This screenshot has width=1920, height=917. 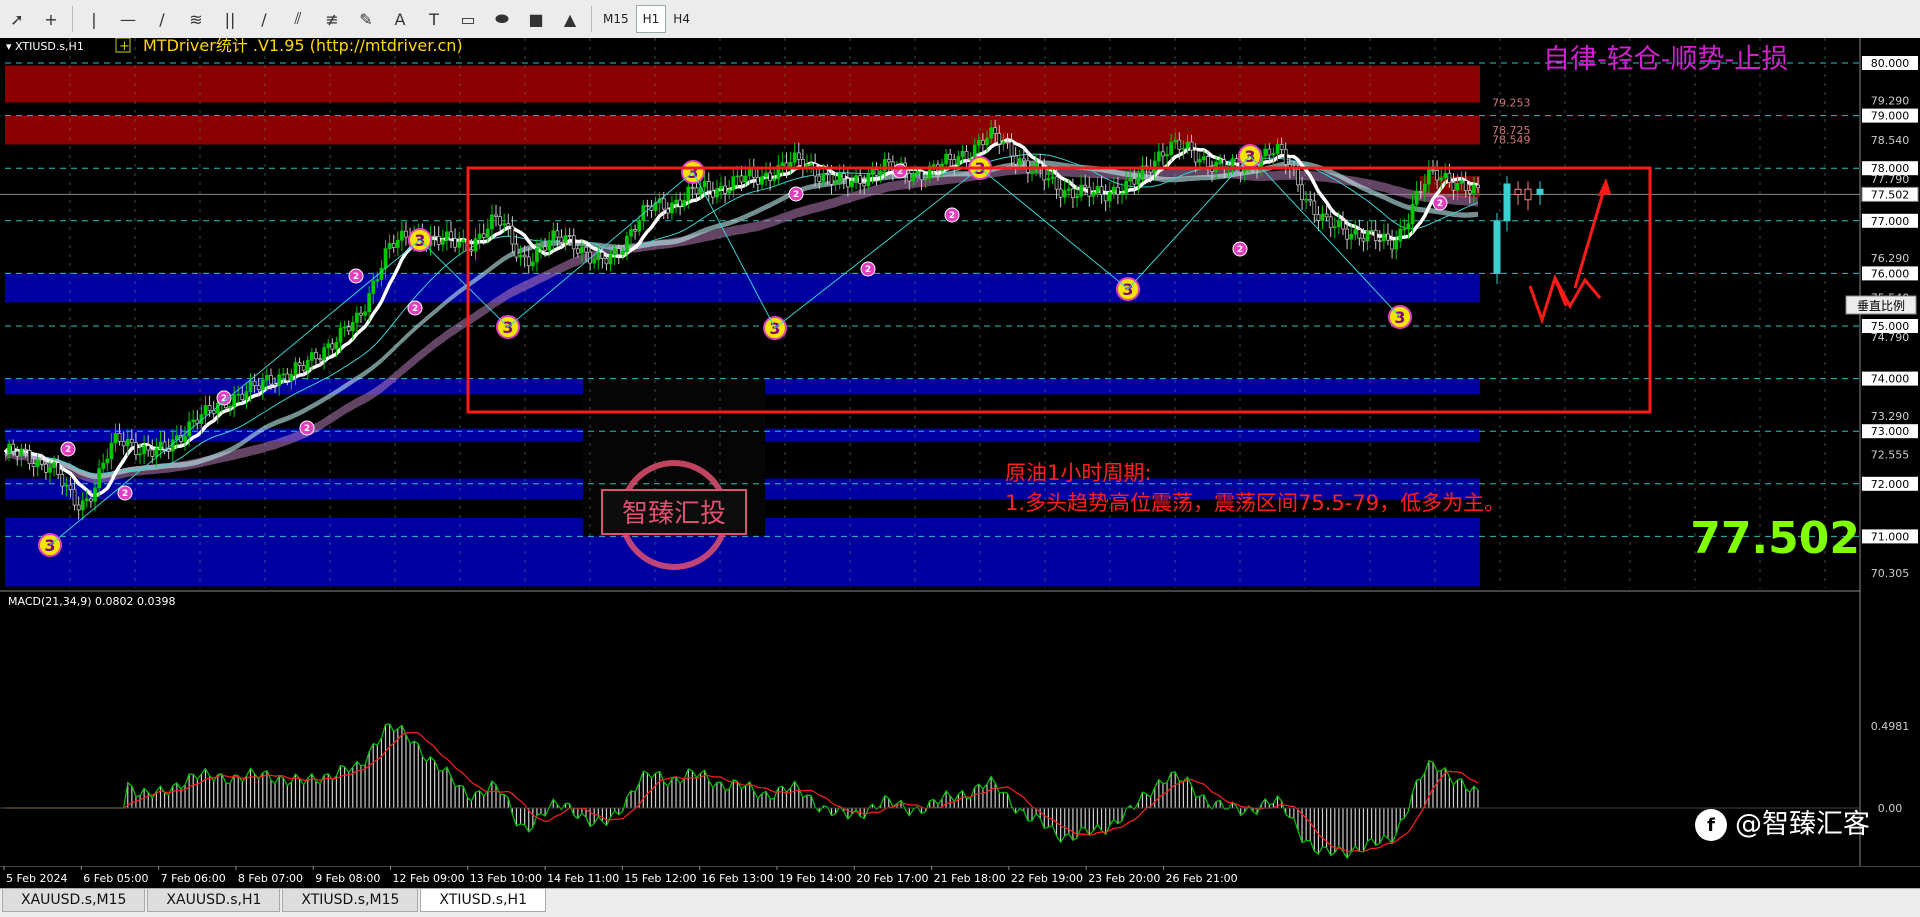 I want to click on timeframe-h1-button: H1, so click(x=651, y=19).